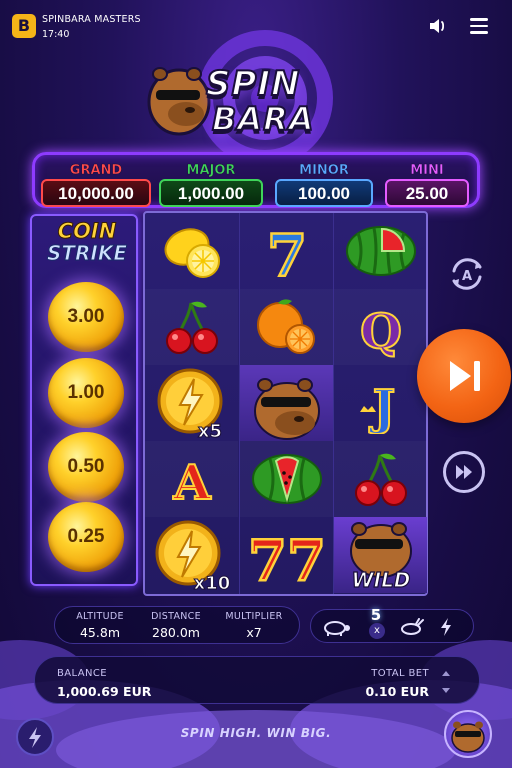 The image size is (512, 768). I want to click on letter-q-text: Q, so click(381, 331).